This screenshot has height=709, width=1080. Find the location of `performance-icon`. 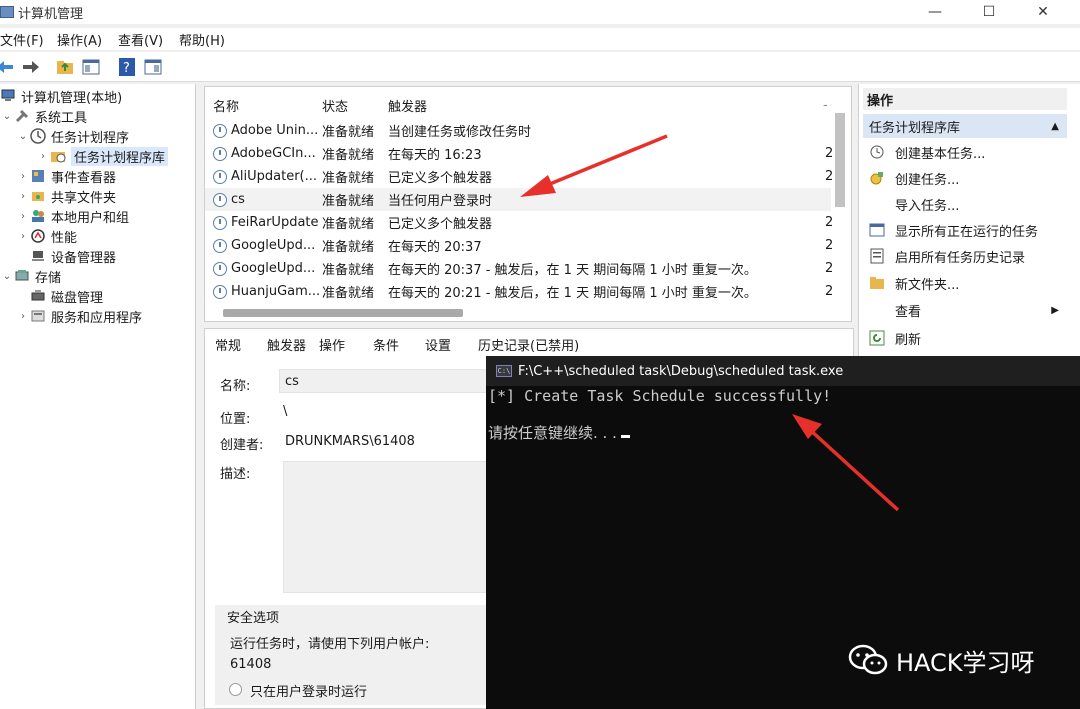

performance-icon is located at coordinates (38, 236).